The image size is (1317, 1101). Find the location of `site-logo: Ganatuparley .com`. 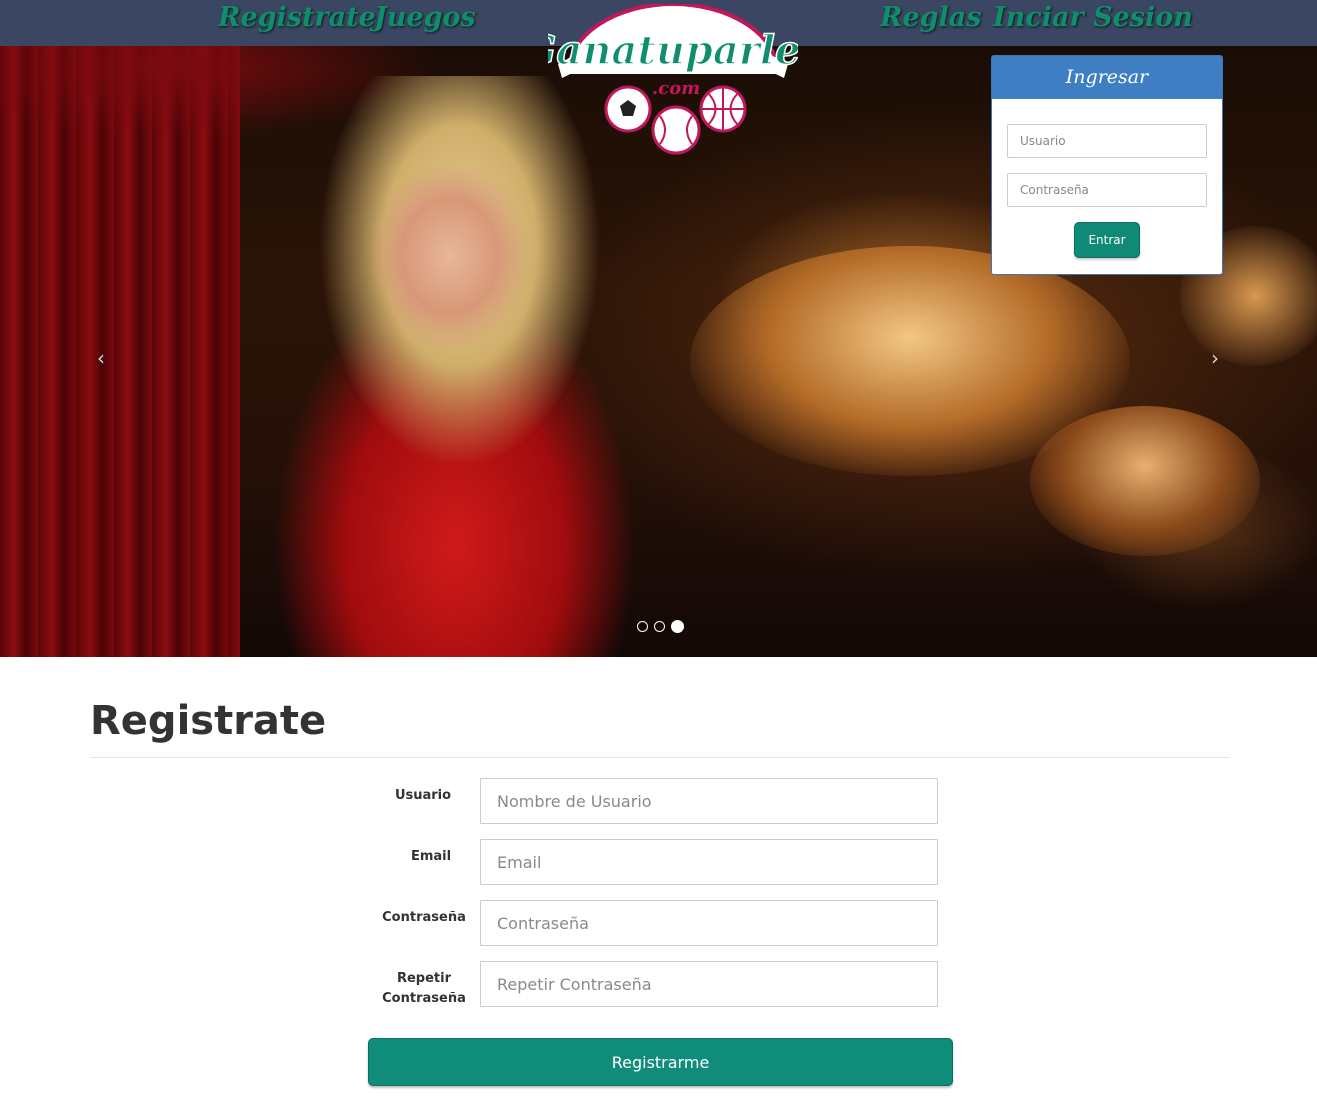

site-logo: Ganatuparley .com is located at coordinates (674, 80).